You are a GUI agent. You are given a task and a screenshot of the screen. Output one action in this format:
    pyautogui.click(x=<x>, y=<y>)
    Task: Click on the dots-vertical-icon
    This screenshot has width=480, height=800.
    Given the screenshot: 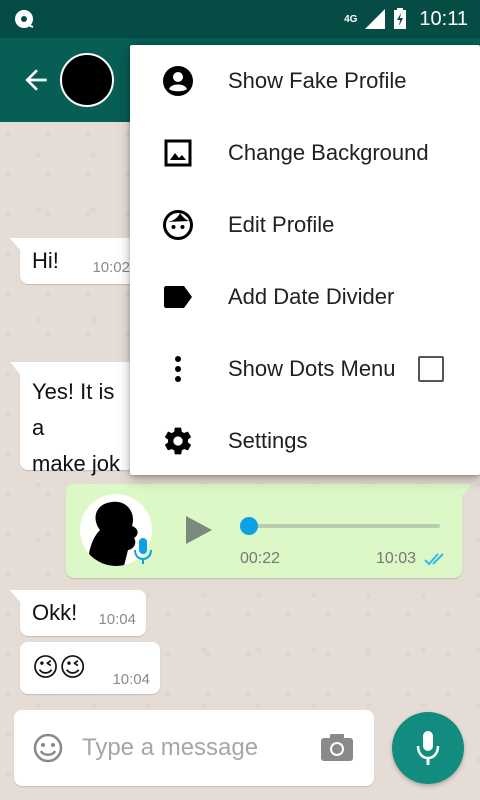 What is the action you would take?
    pyautogui.click(x=178, y=369)
    